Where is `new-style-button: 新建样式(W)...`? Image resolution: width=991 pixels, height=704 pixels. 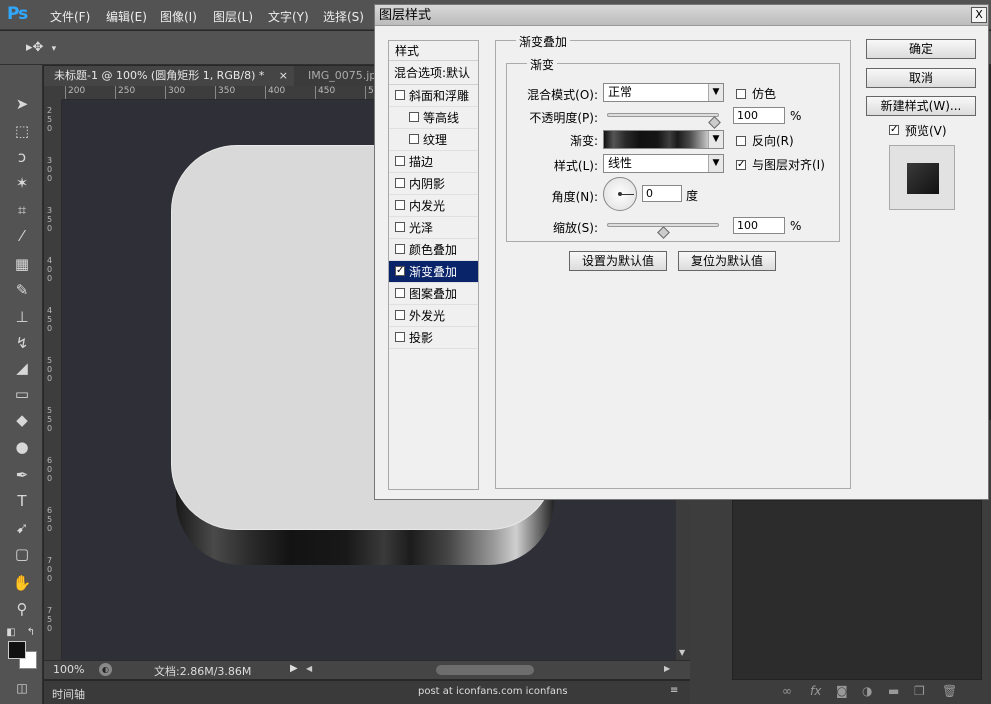 new-style-button: 新建样式(W)... is located at coordinates (921, 106).